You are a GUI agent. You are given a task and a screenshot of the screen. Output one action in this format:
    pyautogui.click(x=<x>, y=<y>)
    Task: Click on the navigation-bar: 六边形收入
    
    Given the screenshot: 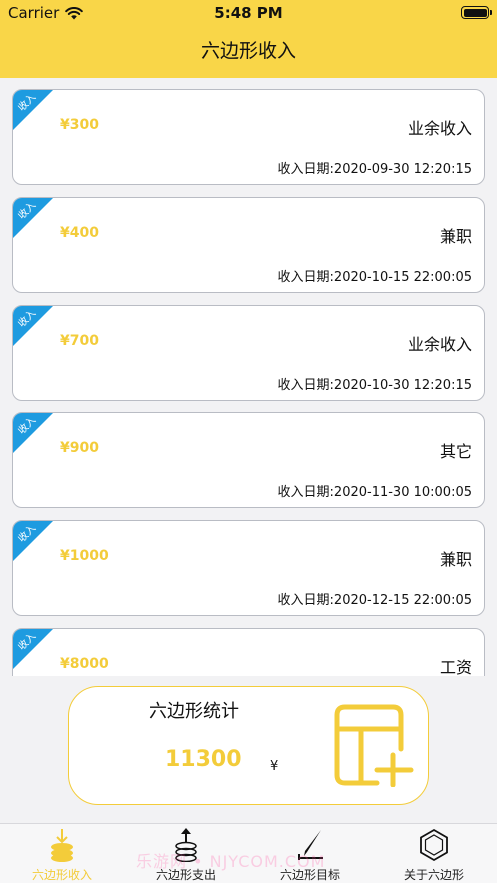 What is the action you would take?
    pyautogui.click(x=248, y=52)
    